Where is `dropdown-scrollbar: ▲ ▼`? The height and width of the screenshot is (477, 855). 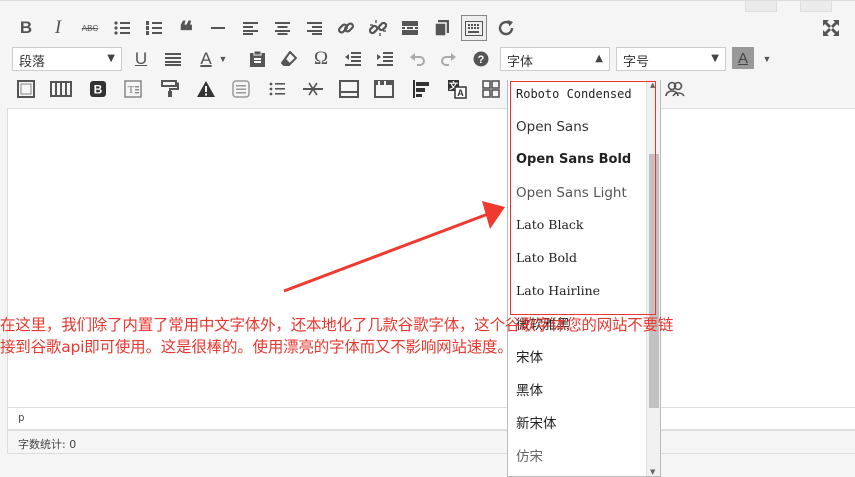 dropdown-scrollbar: ▲ ▼ is located at coordinates (653, 278).